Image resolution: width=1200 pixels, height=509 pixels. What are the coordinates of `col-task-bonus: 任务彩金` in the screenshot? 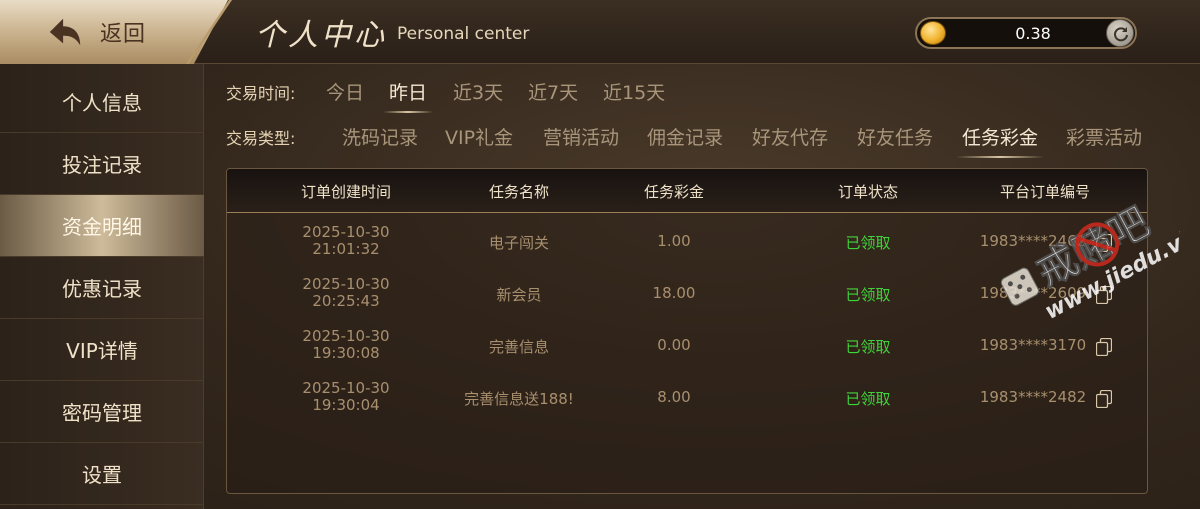 It's located at (674, 192).